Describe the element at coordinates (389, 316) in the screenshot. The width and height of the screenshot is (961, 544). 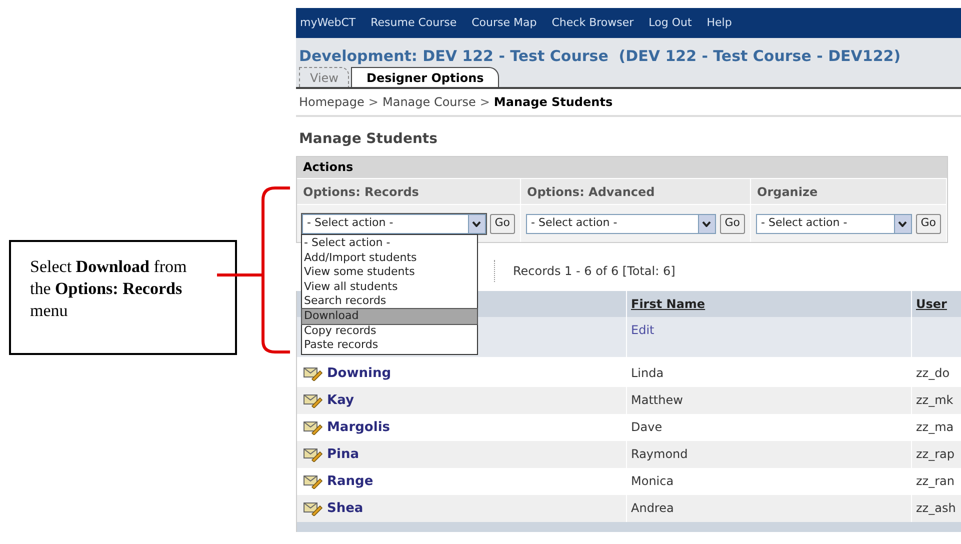
I see `dropdown-option: Download` at that location.